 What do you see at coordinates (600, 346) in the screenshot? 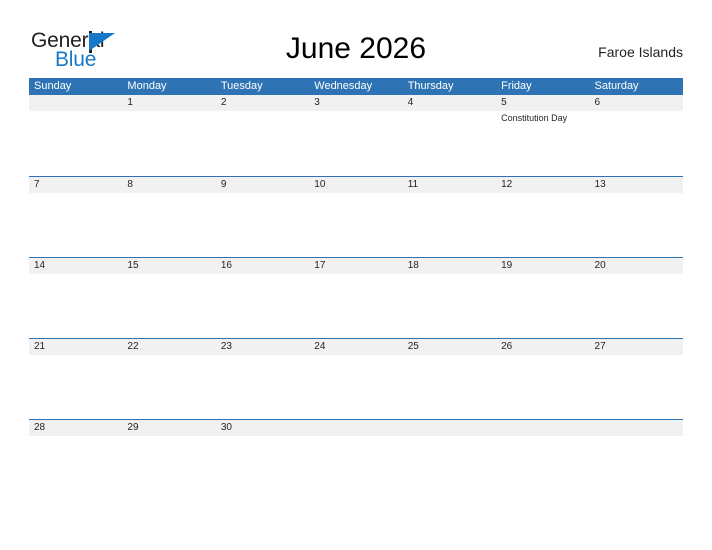
I see `day-number: 27` at bounding box center [600, 346].